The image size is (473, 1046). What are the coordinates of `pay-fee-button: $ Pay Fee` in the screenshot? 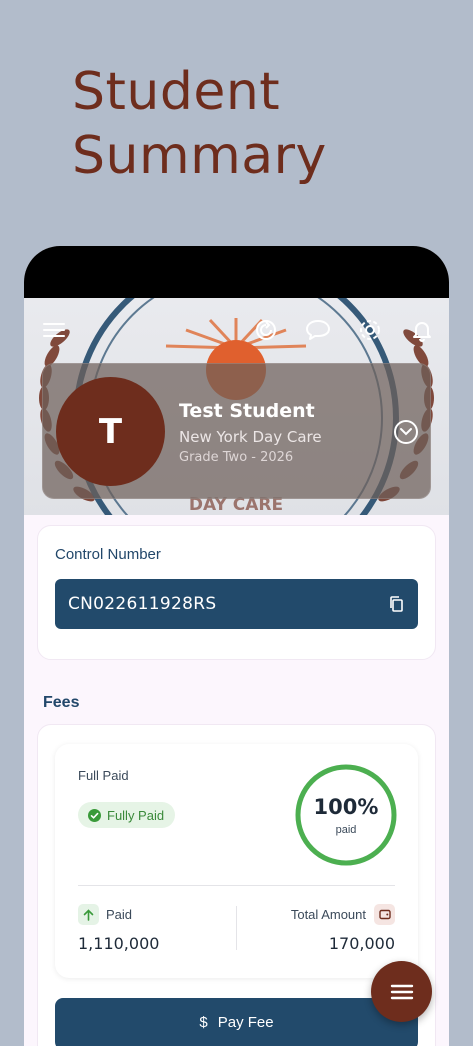 It's located at (236, 1022).